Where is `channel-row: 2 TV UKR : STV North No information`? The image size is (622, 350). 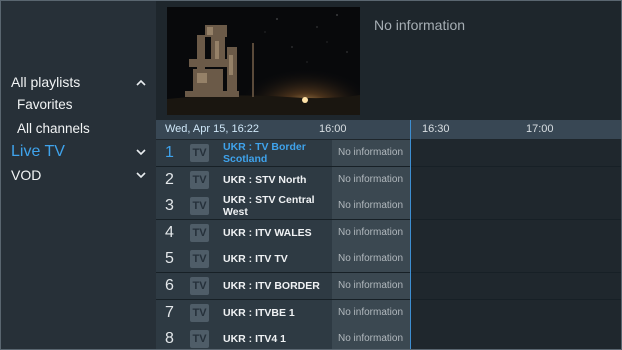 channel-row: 2 TV UKR : STV North No information is located at coordinates (388, 180).